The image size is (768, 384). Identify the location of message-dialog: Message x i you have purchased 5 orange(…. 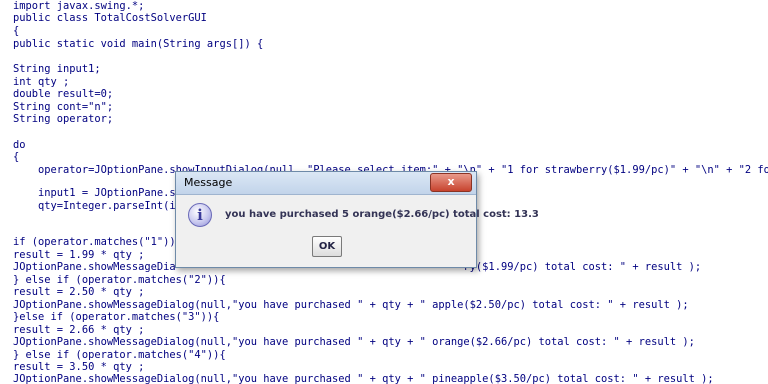
(357, 219).